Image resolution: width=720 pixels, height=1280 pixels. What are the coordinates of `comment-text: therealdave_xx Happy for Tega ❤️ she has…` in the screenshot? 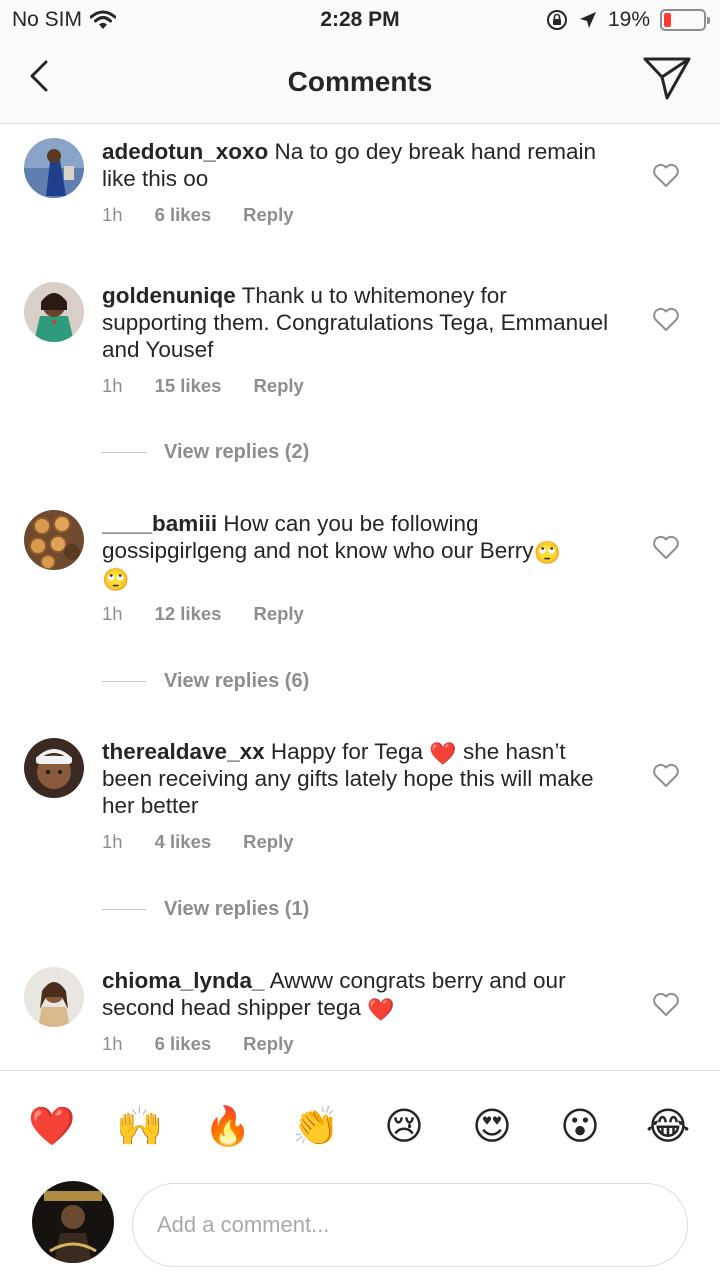 It's located at (358, 778).